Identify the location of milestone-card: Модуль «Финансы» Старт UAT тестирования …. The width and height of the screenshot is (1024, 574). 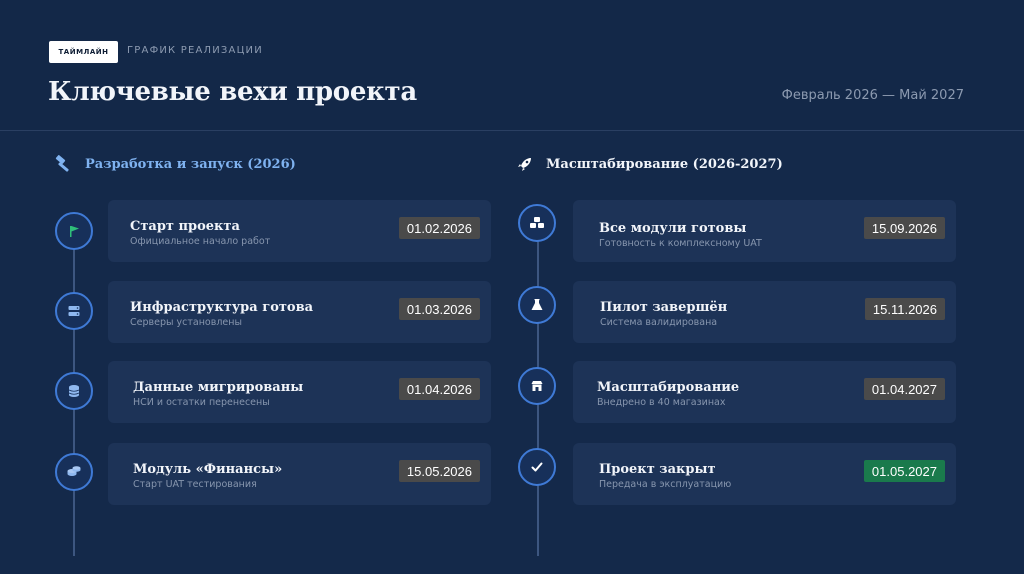
(299, 474).